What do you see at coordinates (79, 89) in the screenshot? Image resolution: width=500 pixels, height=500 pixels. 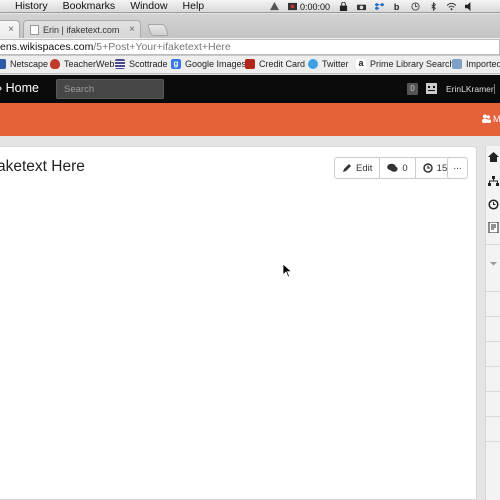 I see `search-placeholder: Search` at bounding box center [79, 89].